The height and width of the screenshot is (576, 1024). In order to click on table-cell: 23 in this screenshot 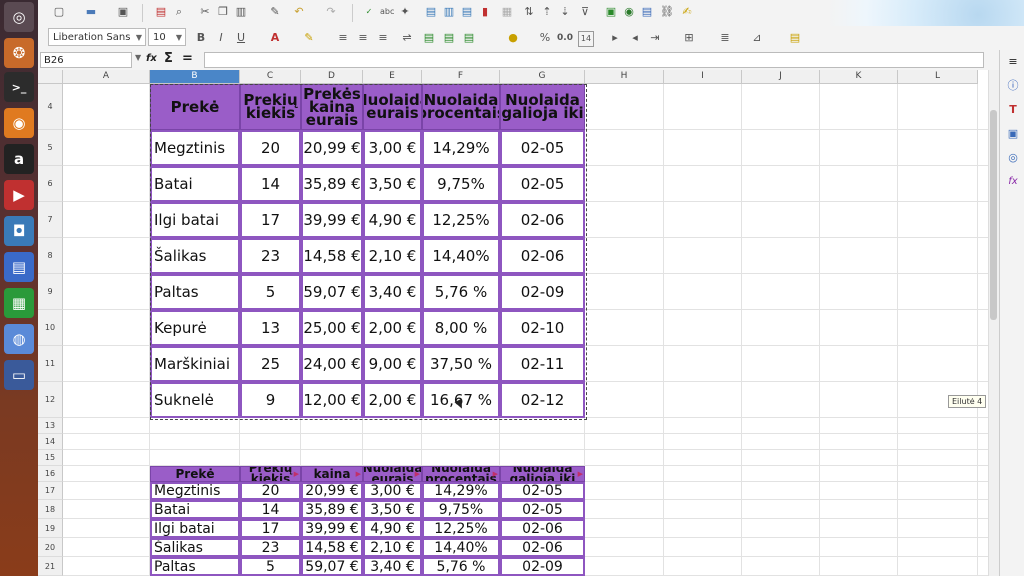, I will do `click(270, 256)`.